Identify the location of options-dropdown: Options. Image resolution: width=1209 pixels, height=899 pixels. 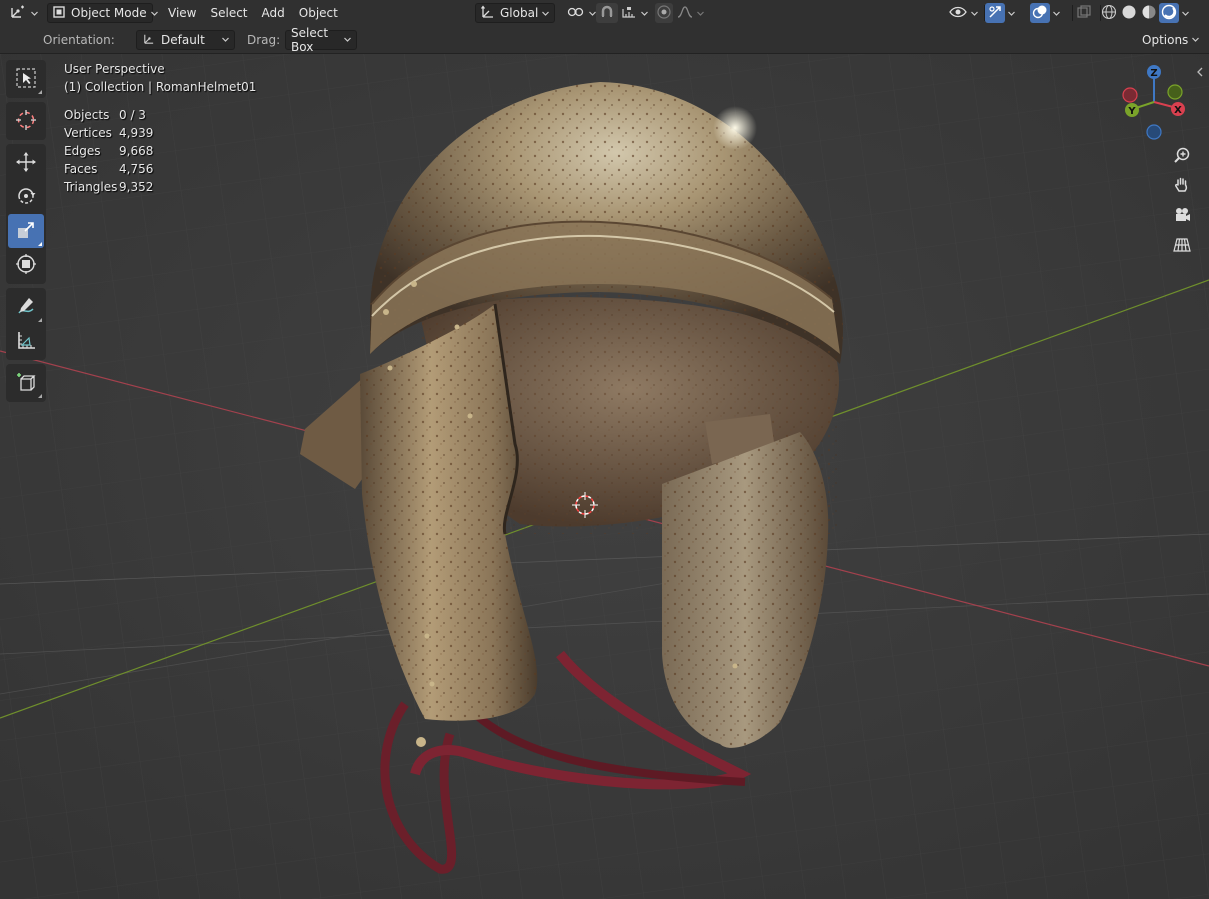
(1168, 39).